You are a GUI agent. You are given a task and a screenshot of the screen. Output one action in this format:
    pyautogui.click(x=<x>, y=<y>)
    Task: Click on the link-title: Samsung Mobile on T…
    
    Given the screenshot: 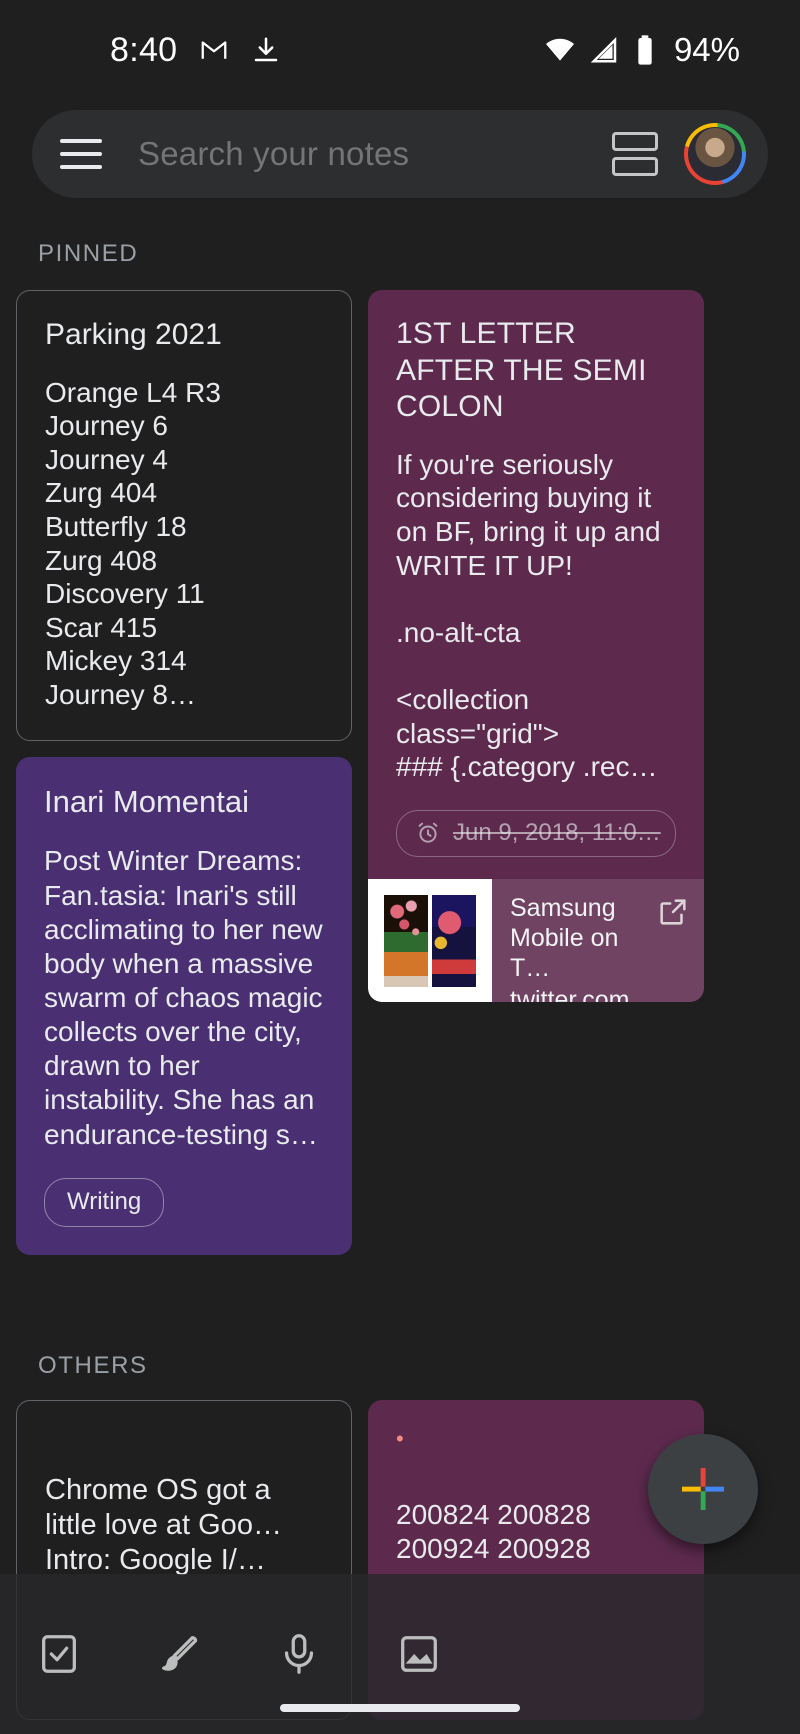 What is the action you would take?
    pyautogui.click(x=564, y=937)
    